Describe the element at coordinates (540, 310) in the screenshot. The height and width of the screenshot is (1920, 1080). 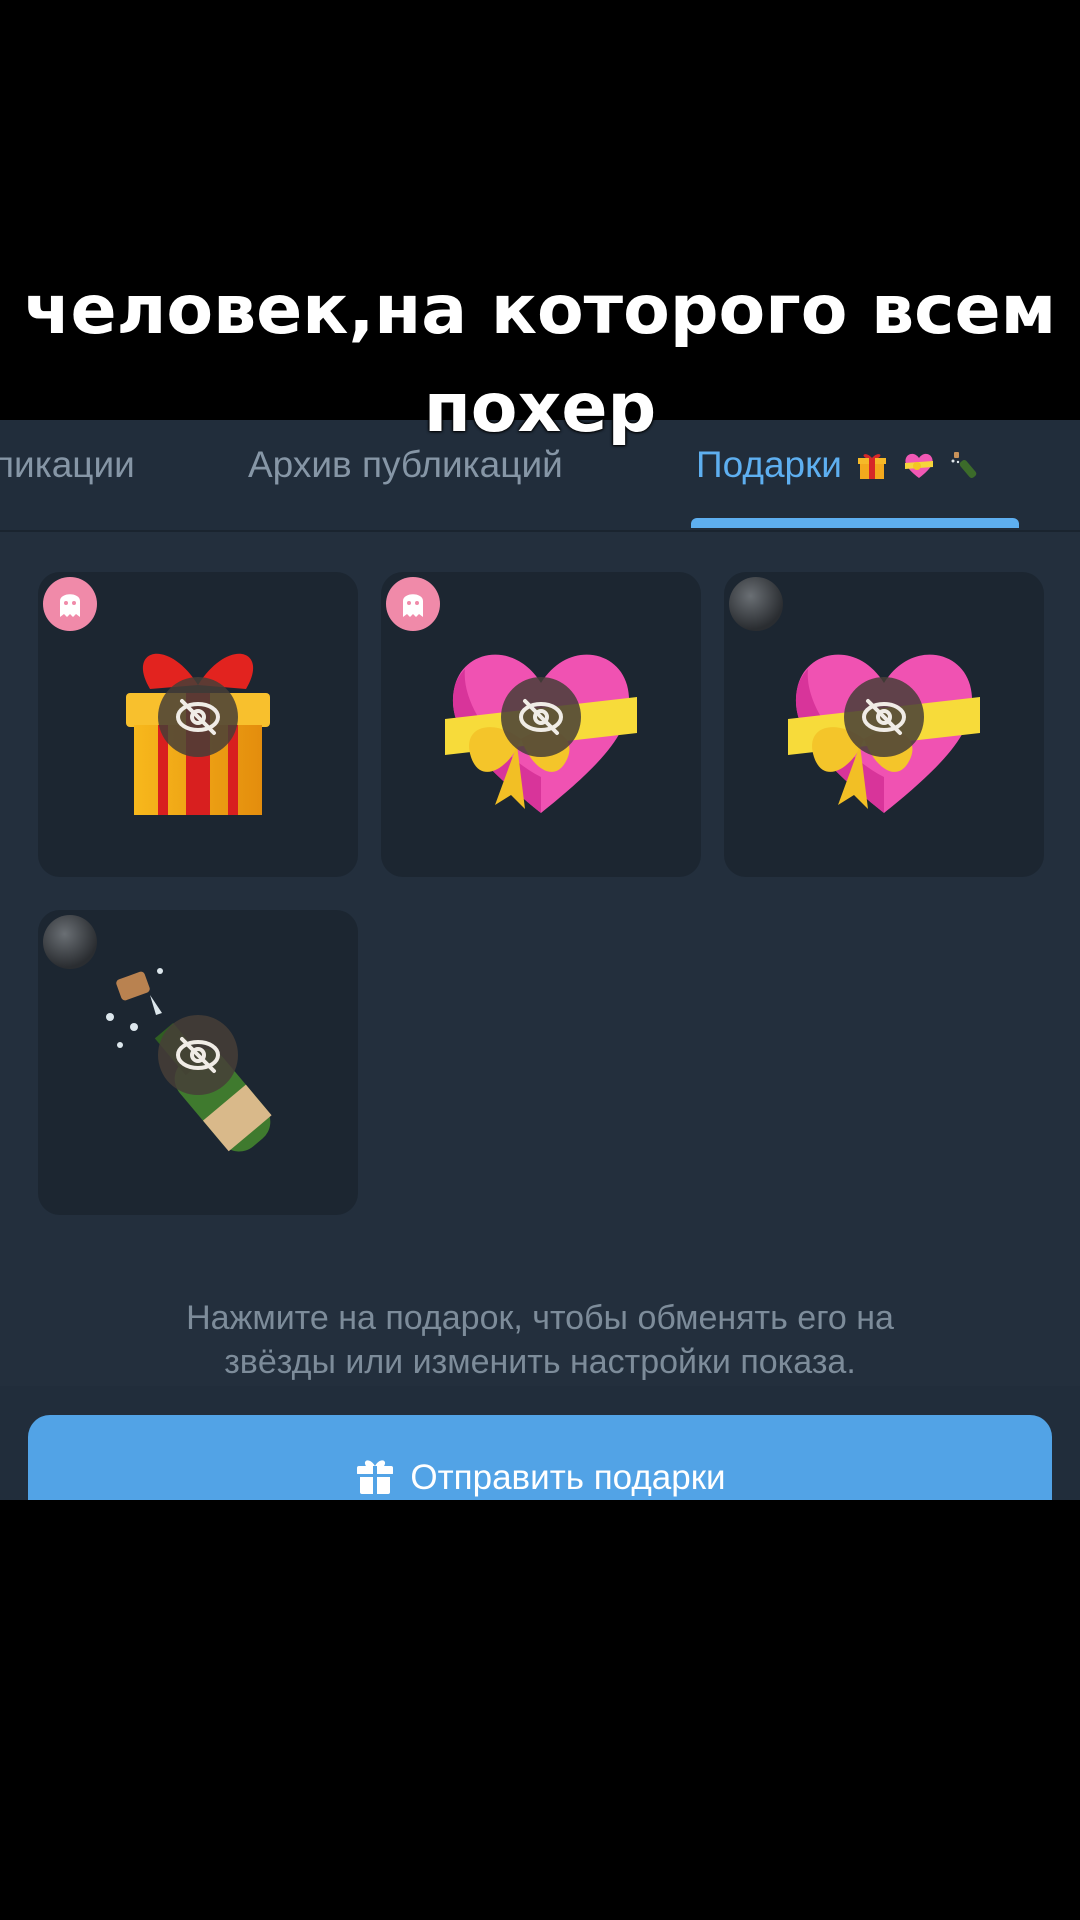
I see `caption-line-1: человек,на которого всем` at that location.